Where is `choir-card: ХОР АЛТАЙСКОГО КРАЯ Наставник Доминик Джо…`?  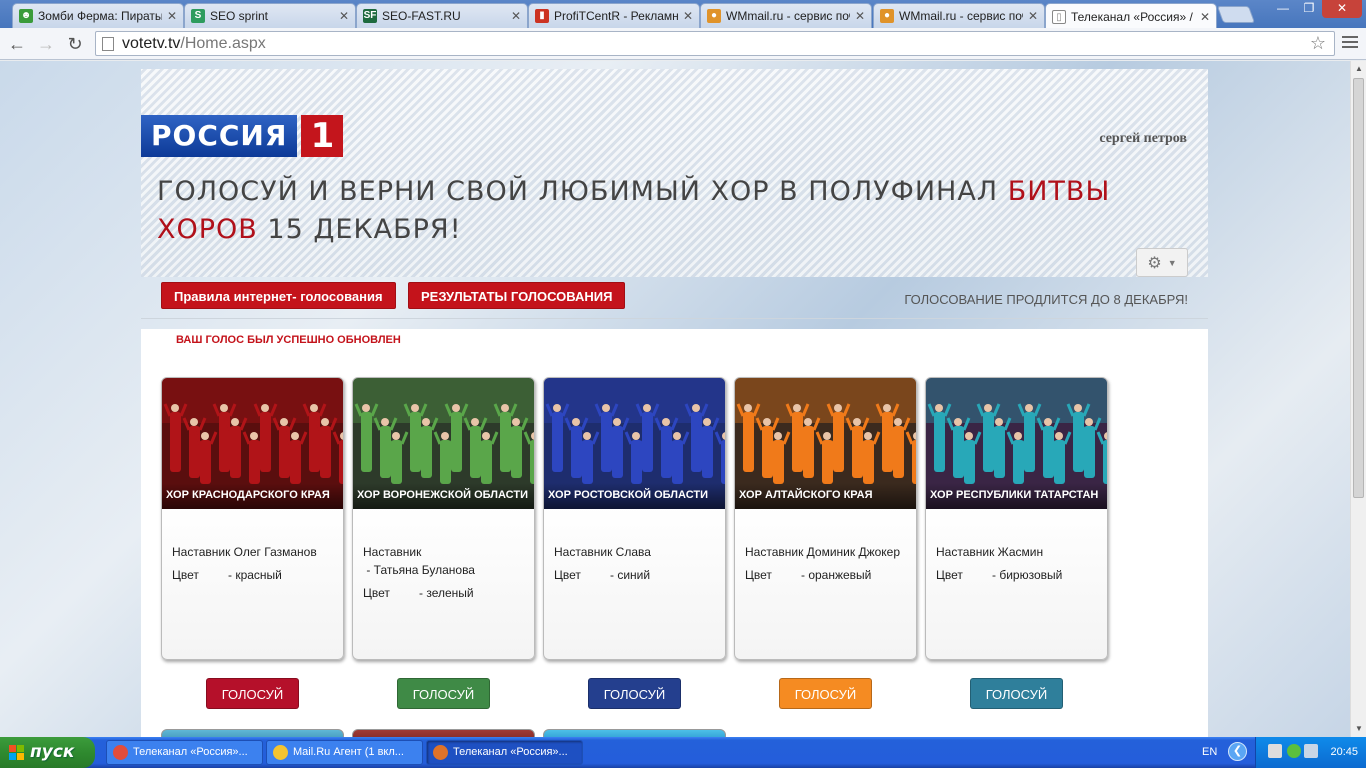
choir-card: ХОР АЛТАЙСКОГО КРАЯ Наставник Доминик Джо… is located at coordinates (825, 518).